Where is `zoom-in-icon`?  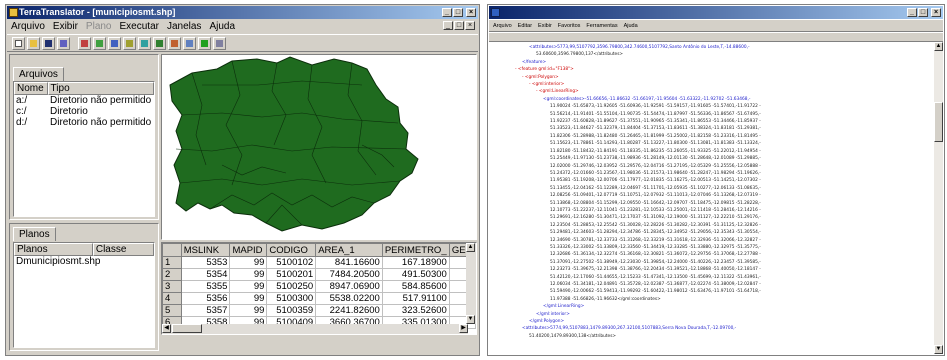
zoom-in-icon is located at coordinates (144, 43).